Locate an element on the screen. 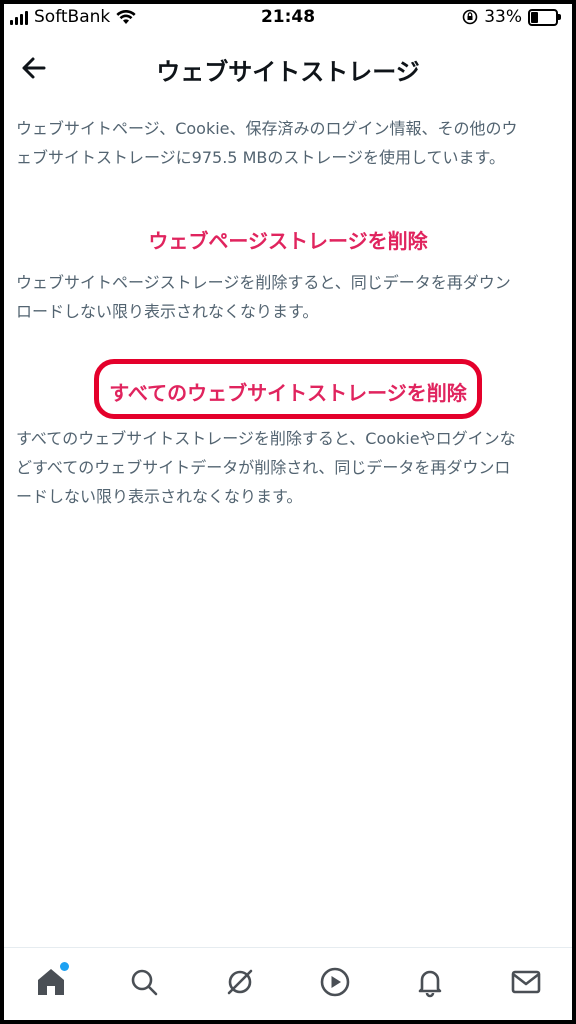  notification-dot is located at coordinates (64, 966).